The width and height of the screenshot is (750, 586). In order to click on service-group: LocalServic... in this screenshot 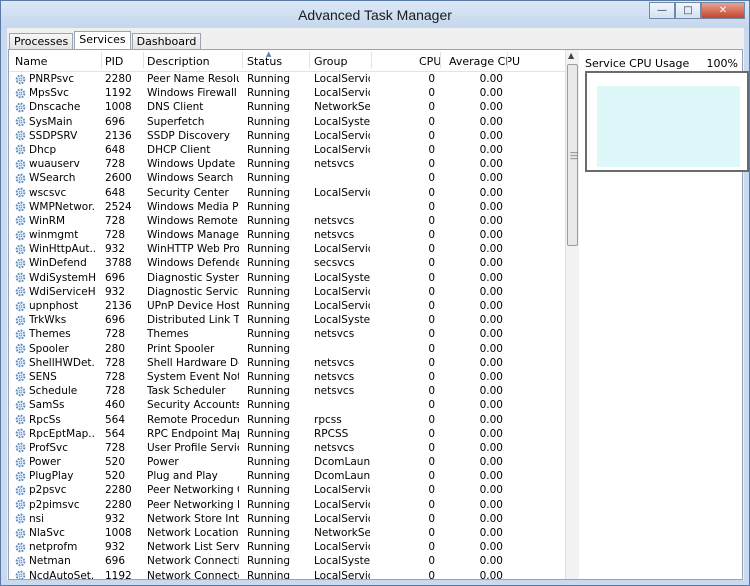, I will do `click(342, 93)`.